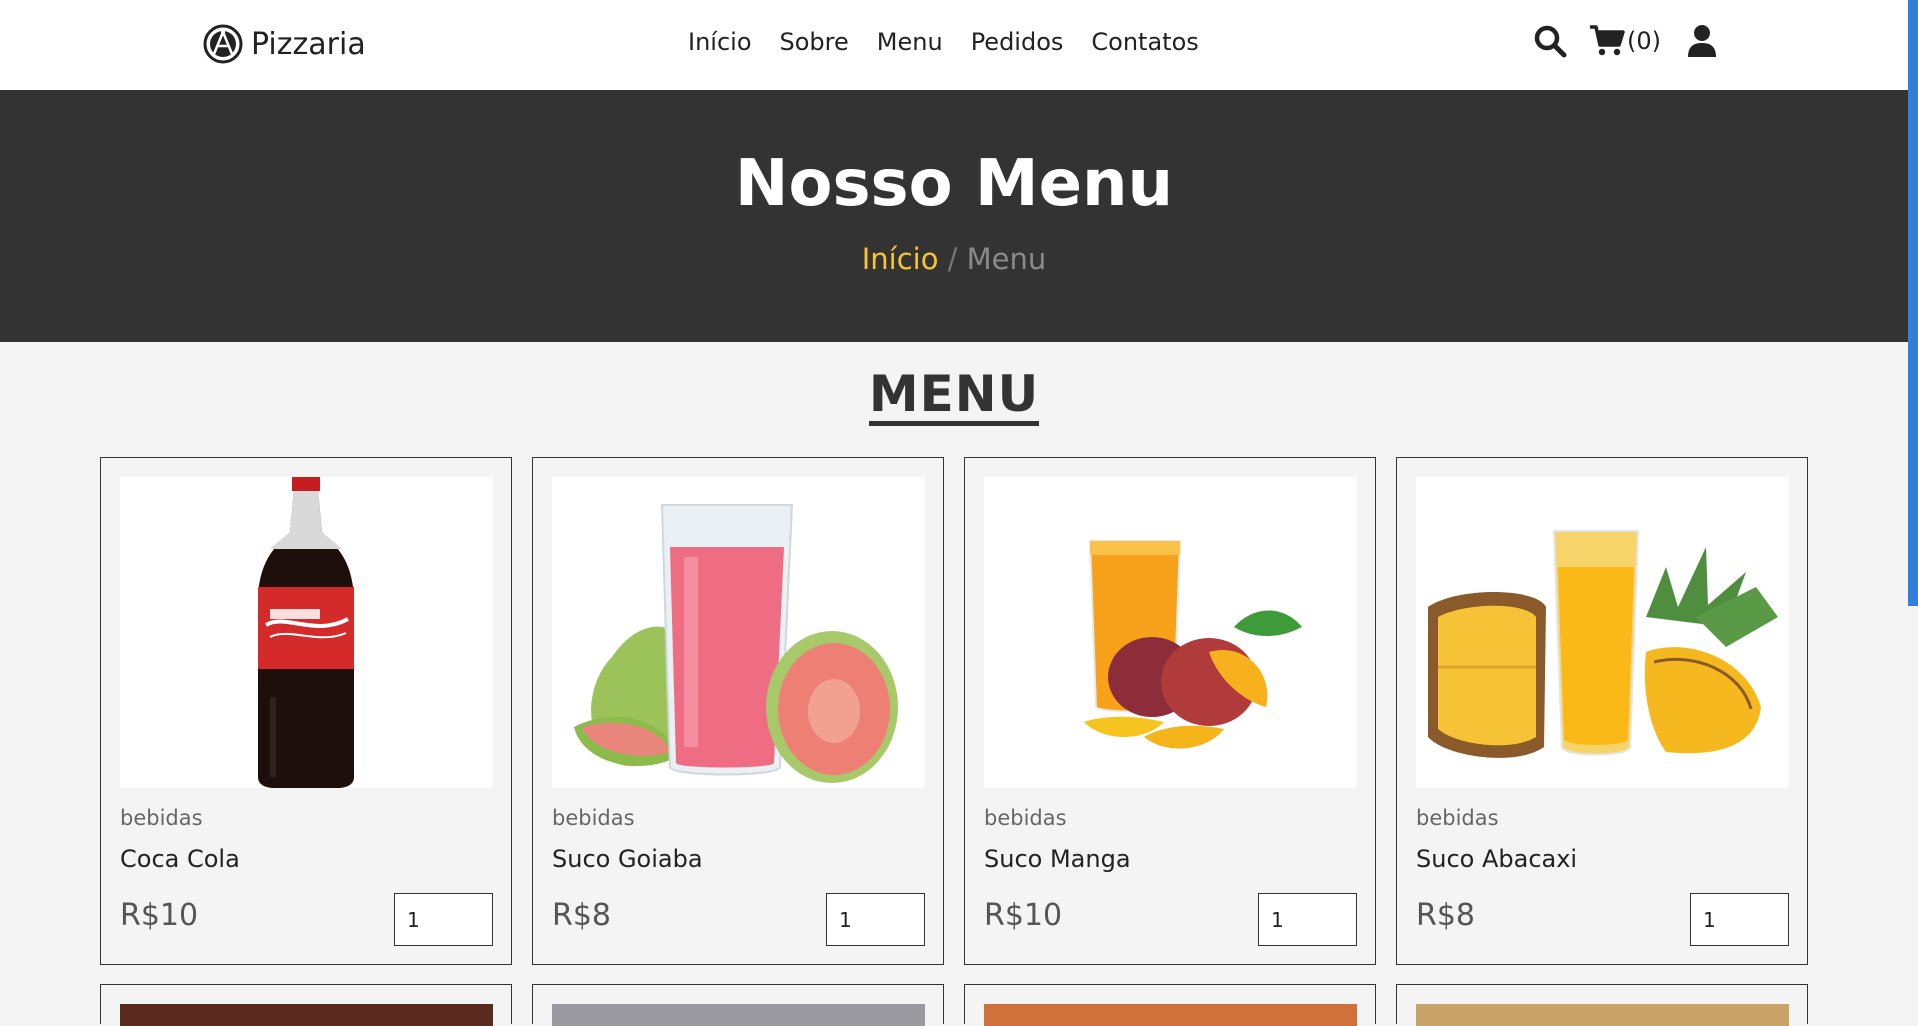  I want to click on product-card: bebidas Suco Manga R$10, so click(1170, 711).